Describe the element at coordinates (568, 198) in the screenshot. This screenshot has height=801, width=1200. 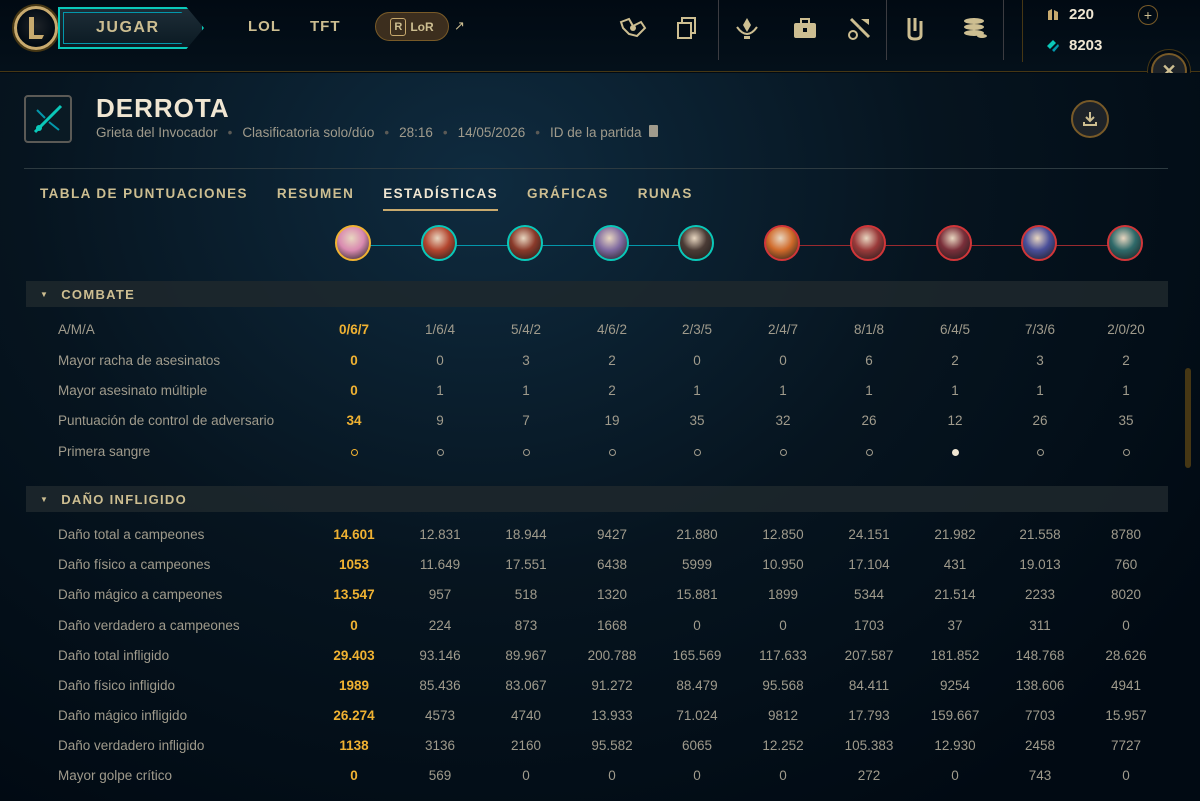
I see `tab-graphs: GRÁFICAS` at that location.